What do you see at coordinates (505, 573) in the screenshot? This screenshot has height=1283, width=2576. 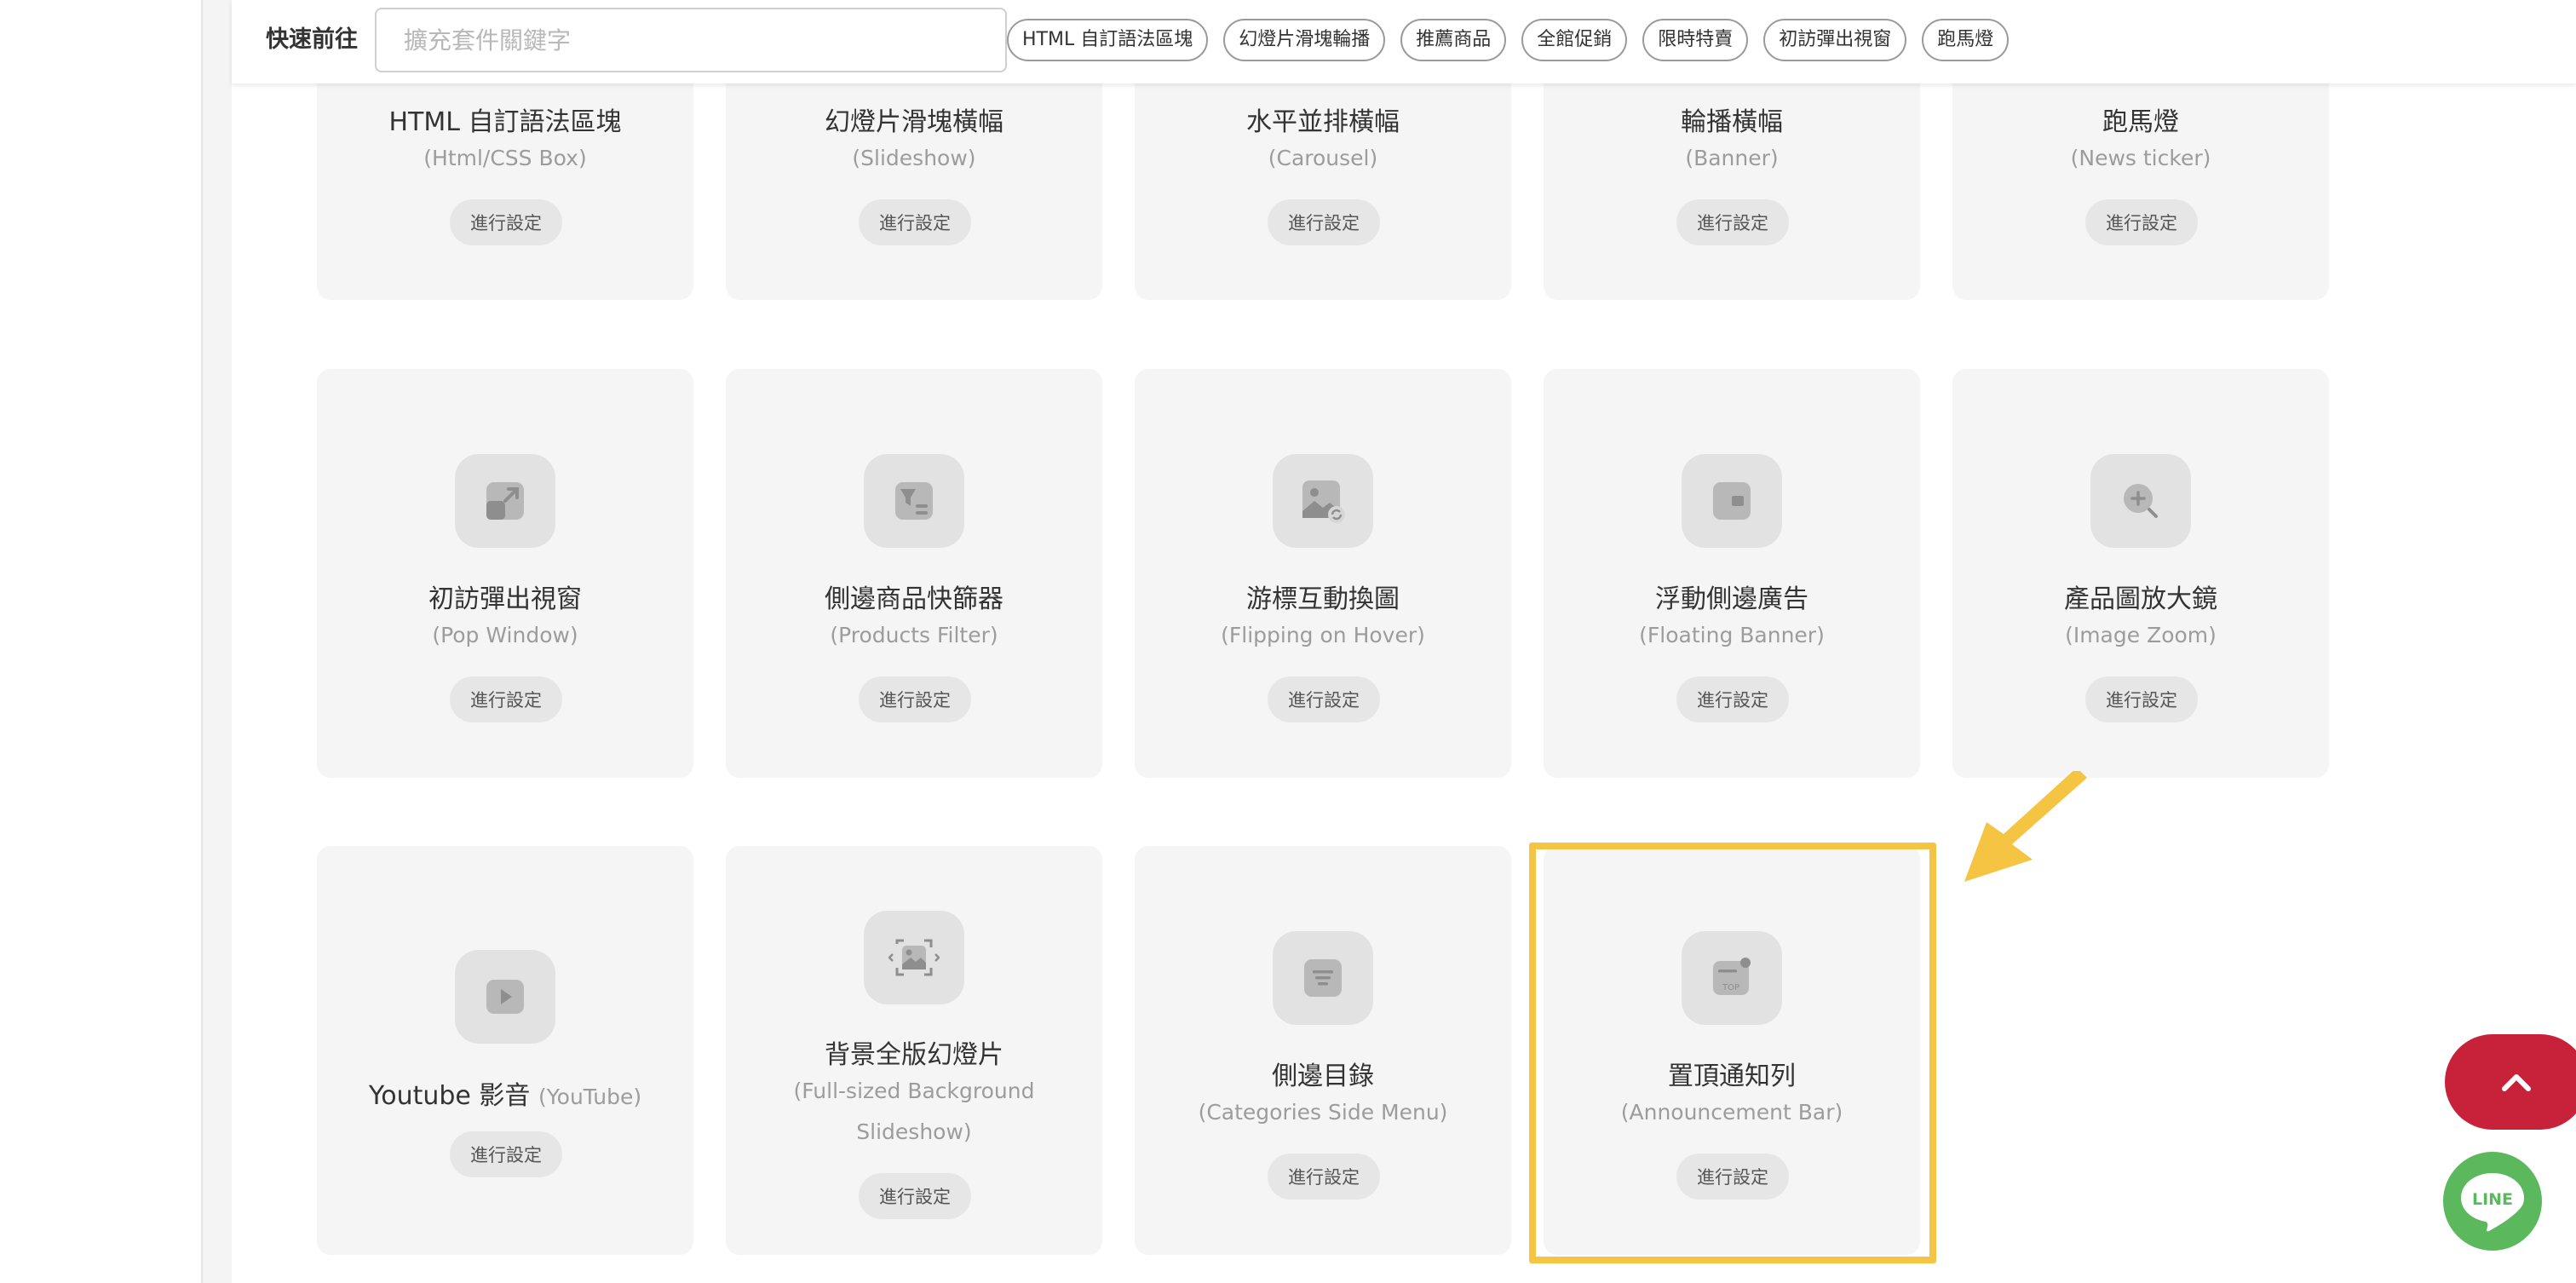 I see `card-pop-window: 初訪彈出視窗 (Pop Window) 進行設定` at bounding box center [505, 573].